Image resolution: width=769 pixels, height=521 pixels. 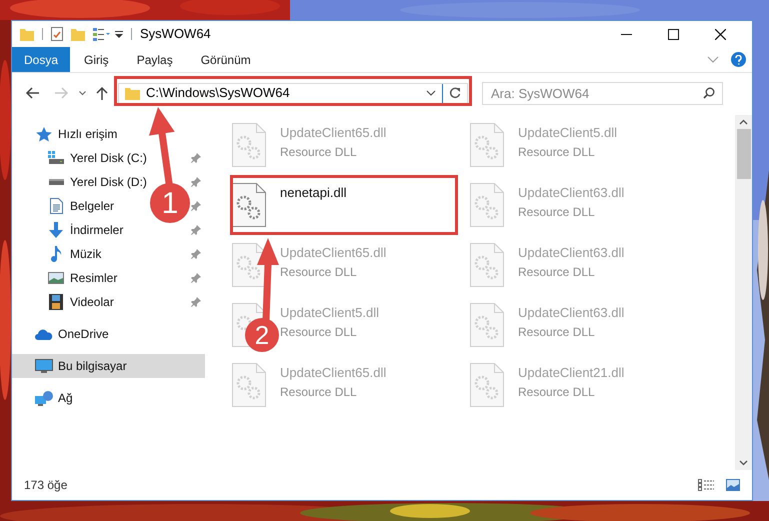 What do you see at coordinates (96, 59) in the screenshot?
I see `ribbon-tab: Giriş` at bounding box center [96, 59].